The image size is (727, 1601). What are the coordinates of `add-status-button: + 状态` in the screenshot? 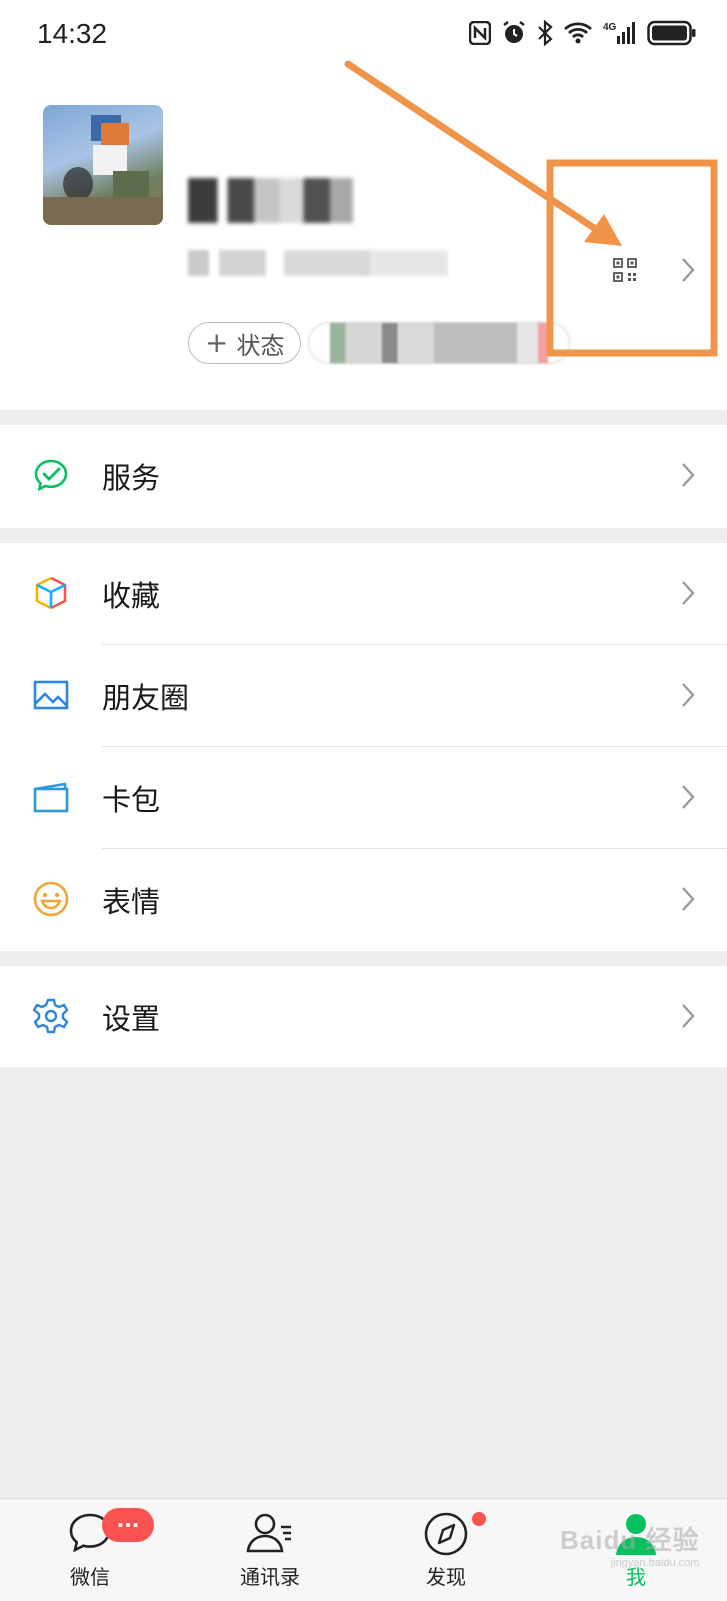 It's located at (245, 343).